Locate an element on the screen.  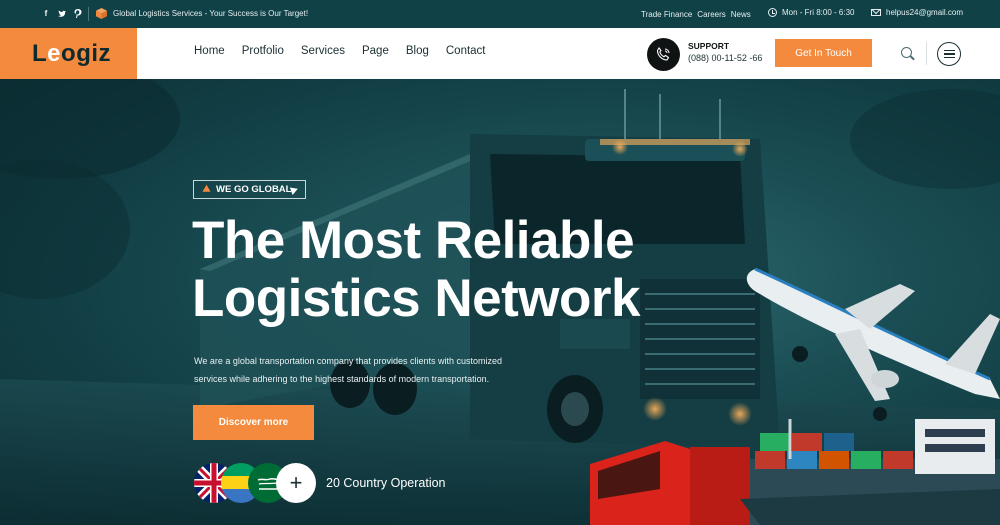
support-phone: (088) 00-11-52 -66 is located at coordinates (725, 58).